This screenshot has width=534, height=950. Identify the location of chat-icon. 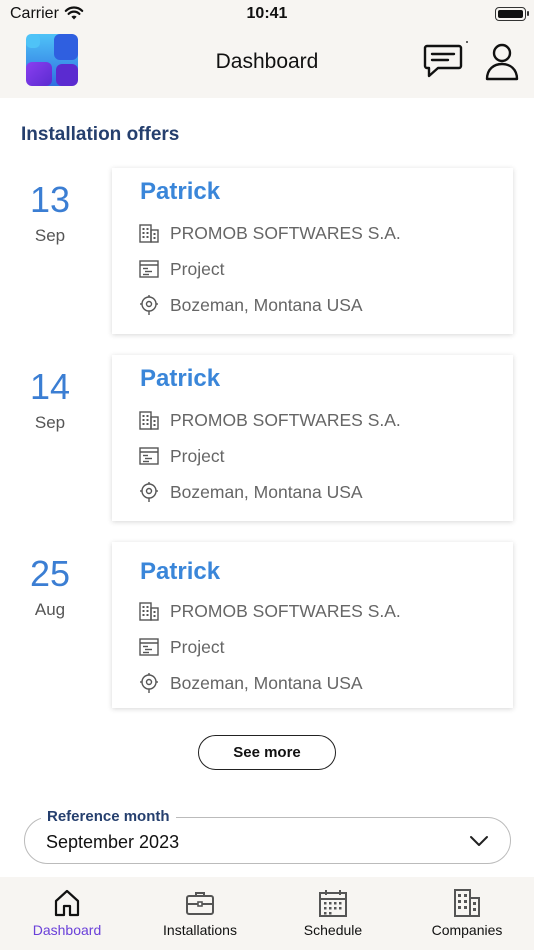
(443, 62).